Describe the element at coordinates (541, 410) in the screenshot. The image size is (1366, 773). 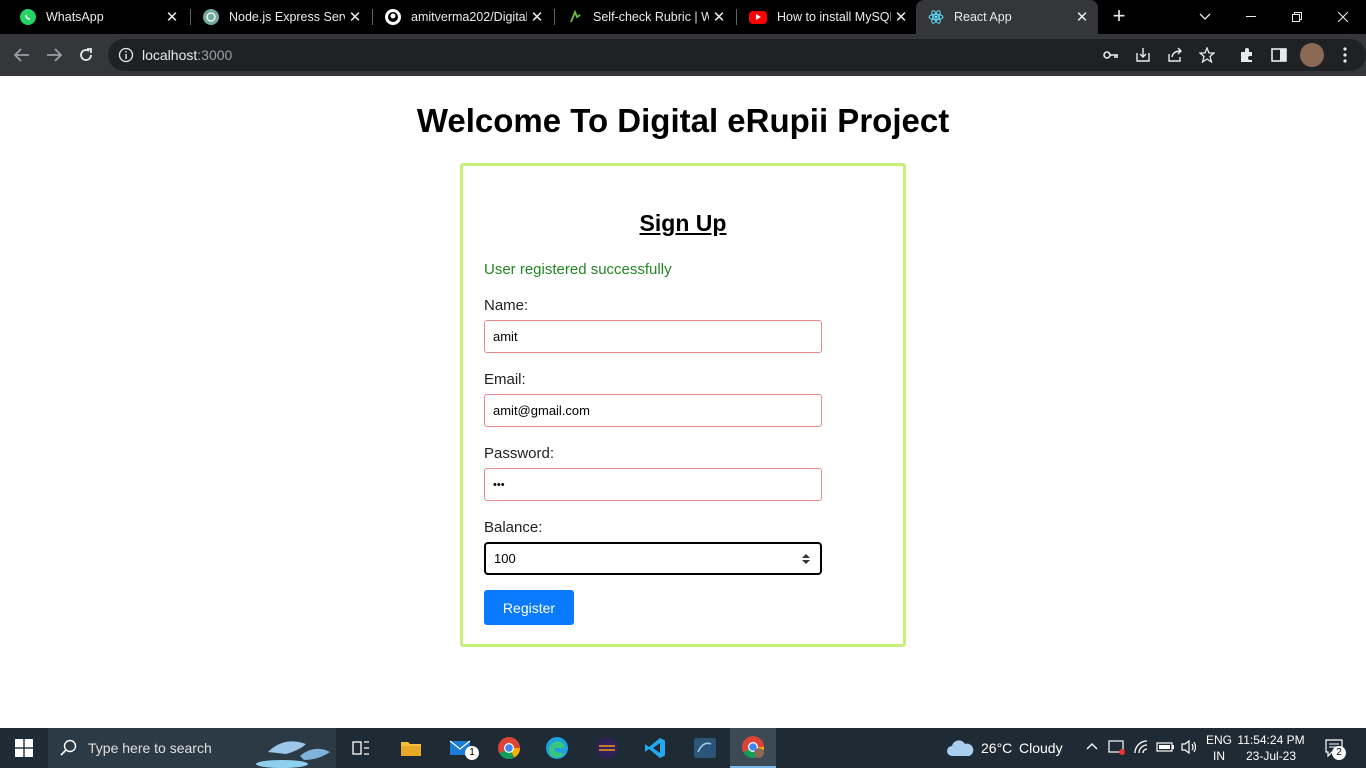
I see `email-input-value: amit@gmail.com` at that location.